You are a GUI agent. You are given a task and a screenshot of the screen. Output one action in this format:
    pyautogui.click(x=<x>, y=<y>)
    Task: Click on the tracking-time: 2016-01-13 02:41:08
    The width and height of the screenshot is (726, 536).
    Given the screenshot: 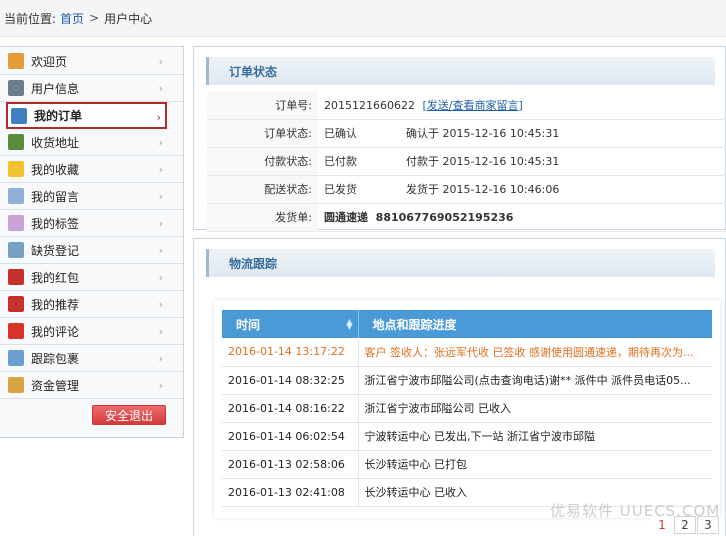 What is the action you would take?
    pyautogui.click(x=290, y=492)
    